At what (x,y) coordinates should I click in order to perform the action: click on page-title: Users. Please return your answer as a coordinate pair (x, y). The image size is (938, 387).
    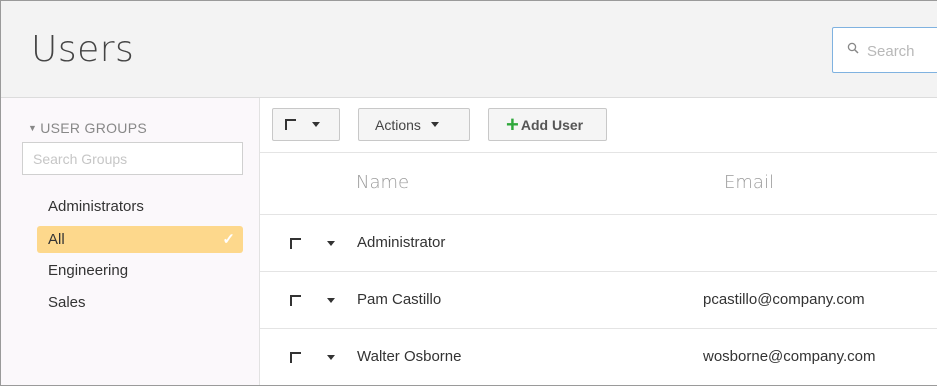
    Looking at the image, I should click on (83, 49).